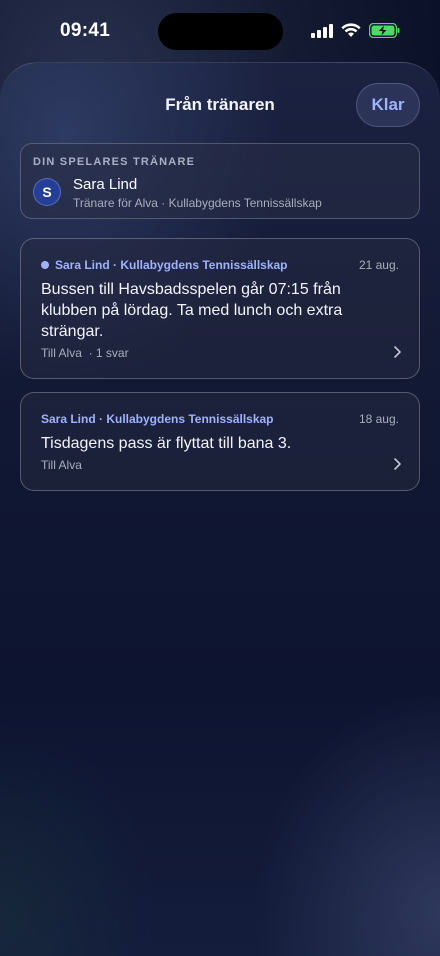 The height and width of the screenshot is (956, 440). What do you see at coordinates (61, 465) in the screenshot?
I see `message-meta: Till Alva` at bounding box center [61, 465].